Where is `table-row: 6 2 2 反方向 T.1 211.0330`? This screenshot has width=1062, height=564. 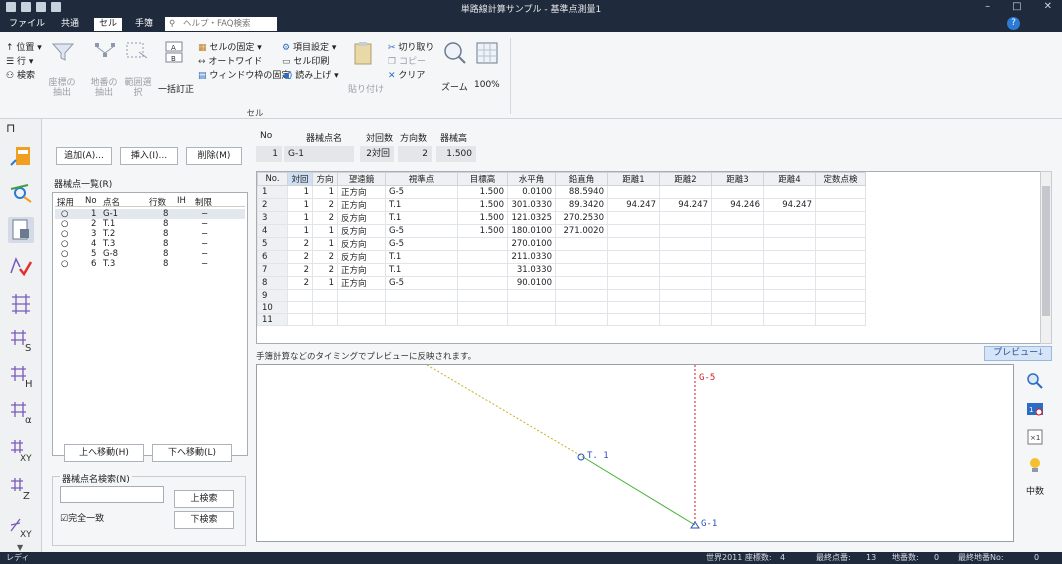 table-row: 6 2 2 反方向 T.1 211.0330 is located at coordinates (561, 257).